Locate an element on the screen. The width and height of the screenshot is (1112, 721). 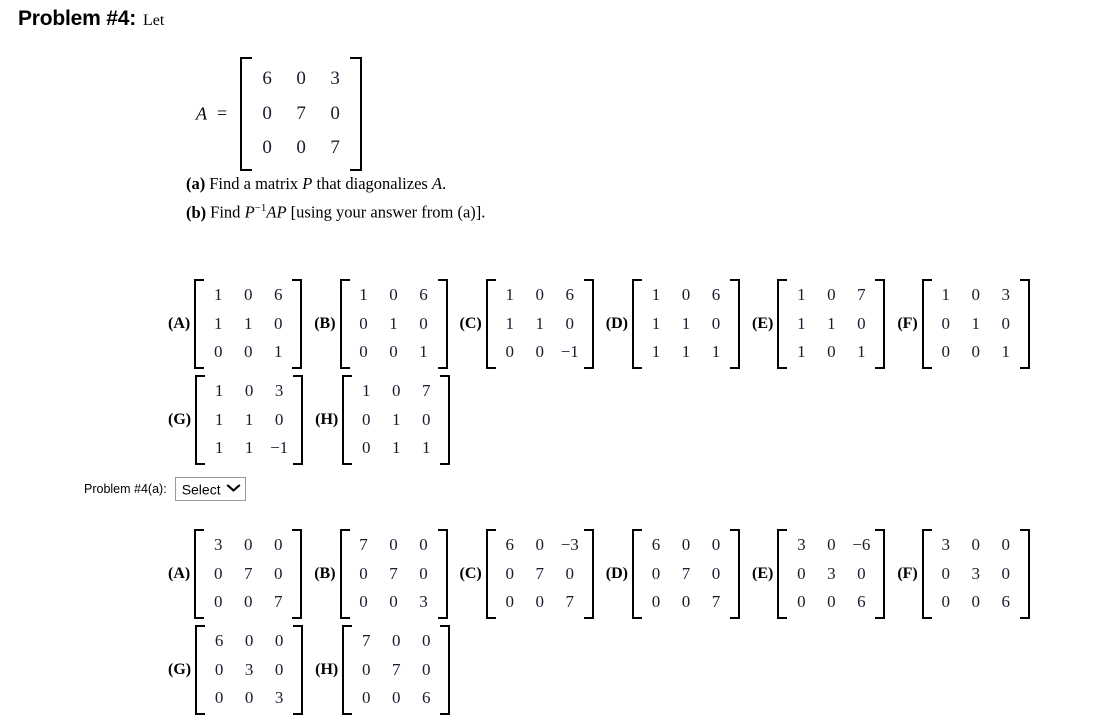
answer-option-matrix: 1 0 6 1 1 0 0 0 −1 is located at coordinates (539, 324).